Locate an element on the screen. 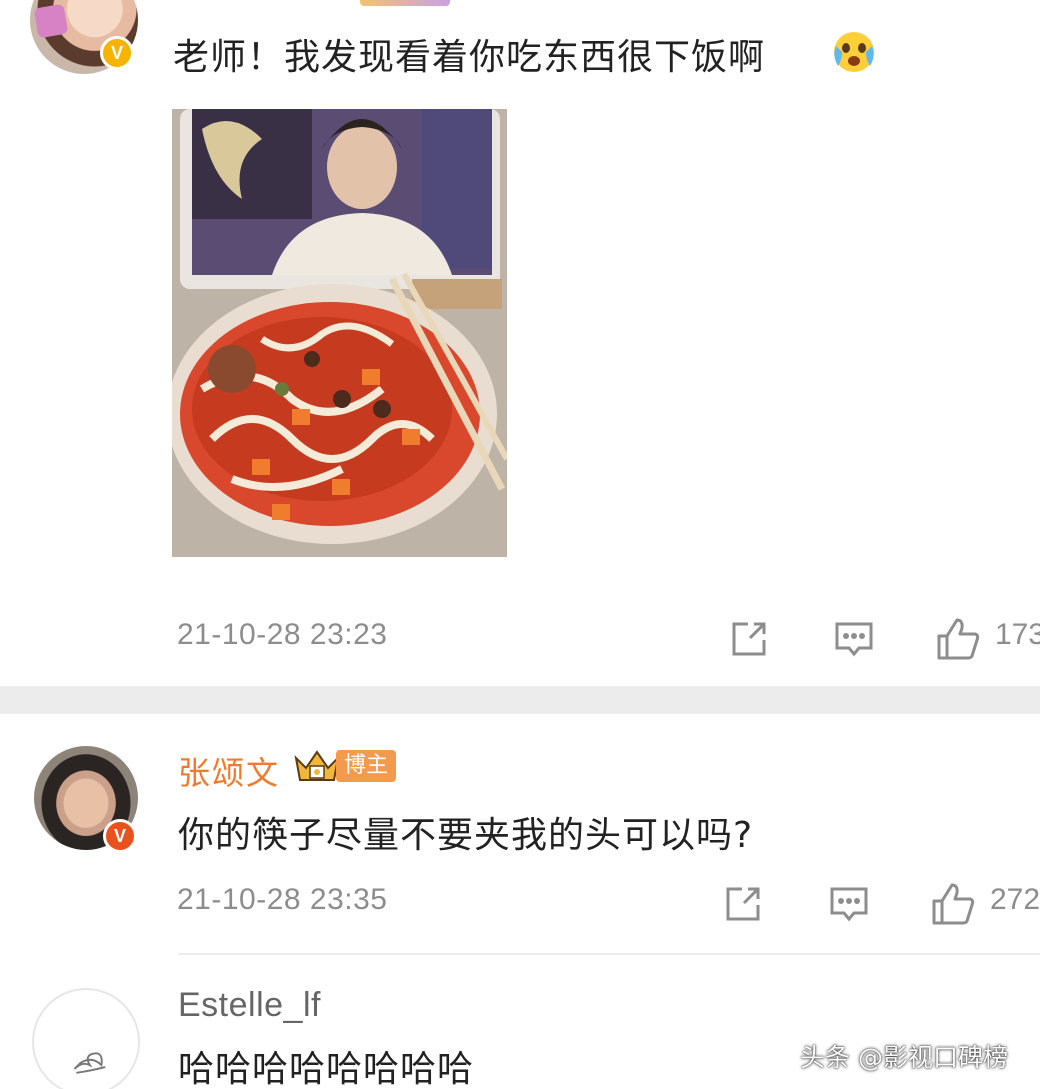 The height and width of the screenshot is (1089, 1040). comment-text: 老师！我发现看着你吃东西很下饭啊 is located at coordinates (469, 57).